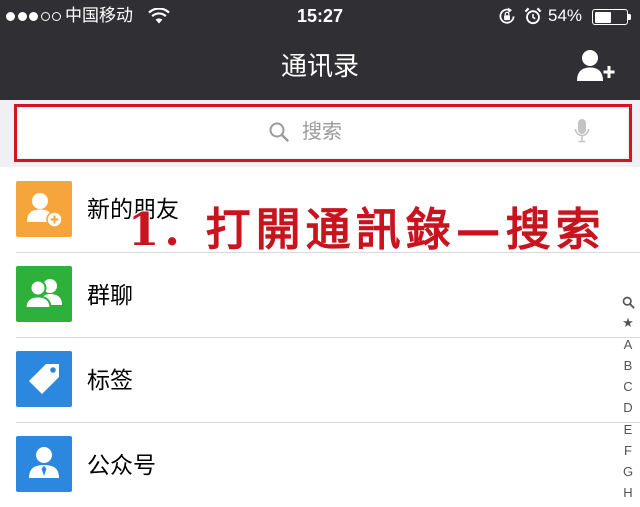 This screenshot has width=640, height=507. I want to click on index-item-h: H, so click(628, 492).